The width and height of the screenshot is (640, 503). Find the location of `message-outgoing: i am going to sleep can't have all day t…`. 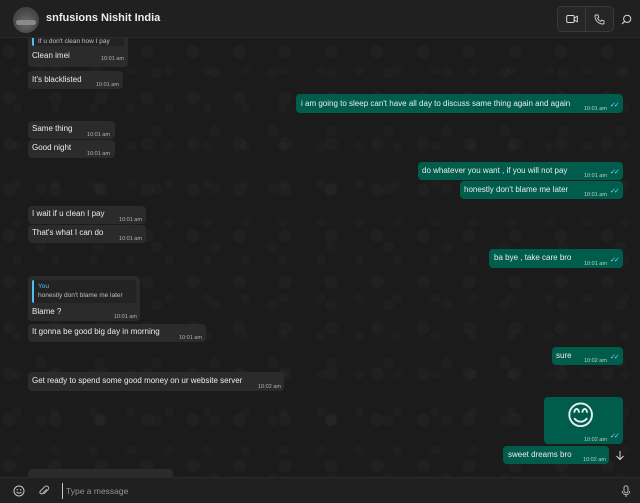

message-outgoing: i am going to sleep can't have all day t… is located at coordinates (459, 103).